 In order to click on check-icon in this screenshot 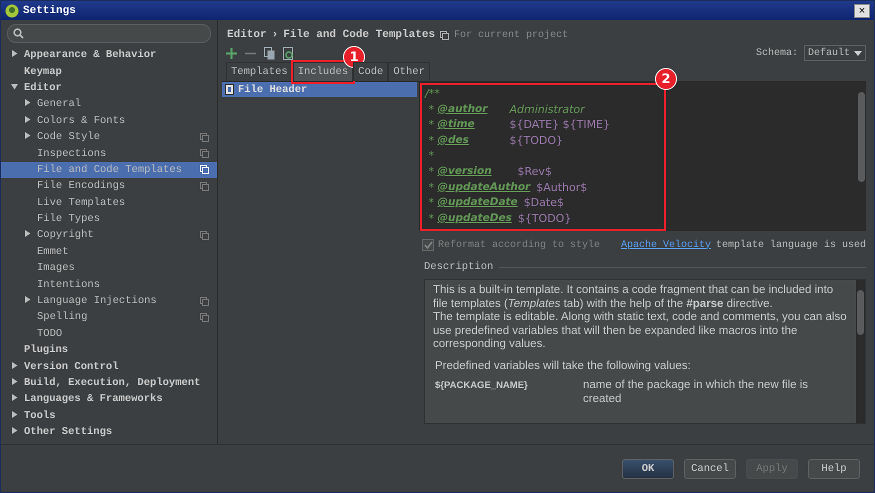, I will do `click(428, 245)`.